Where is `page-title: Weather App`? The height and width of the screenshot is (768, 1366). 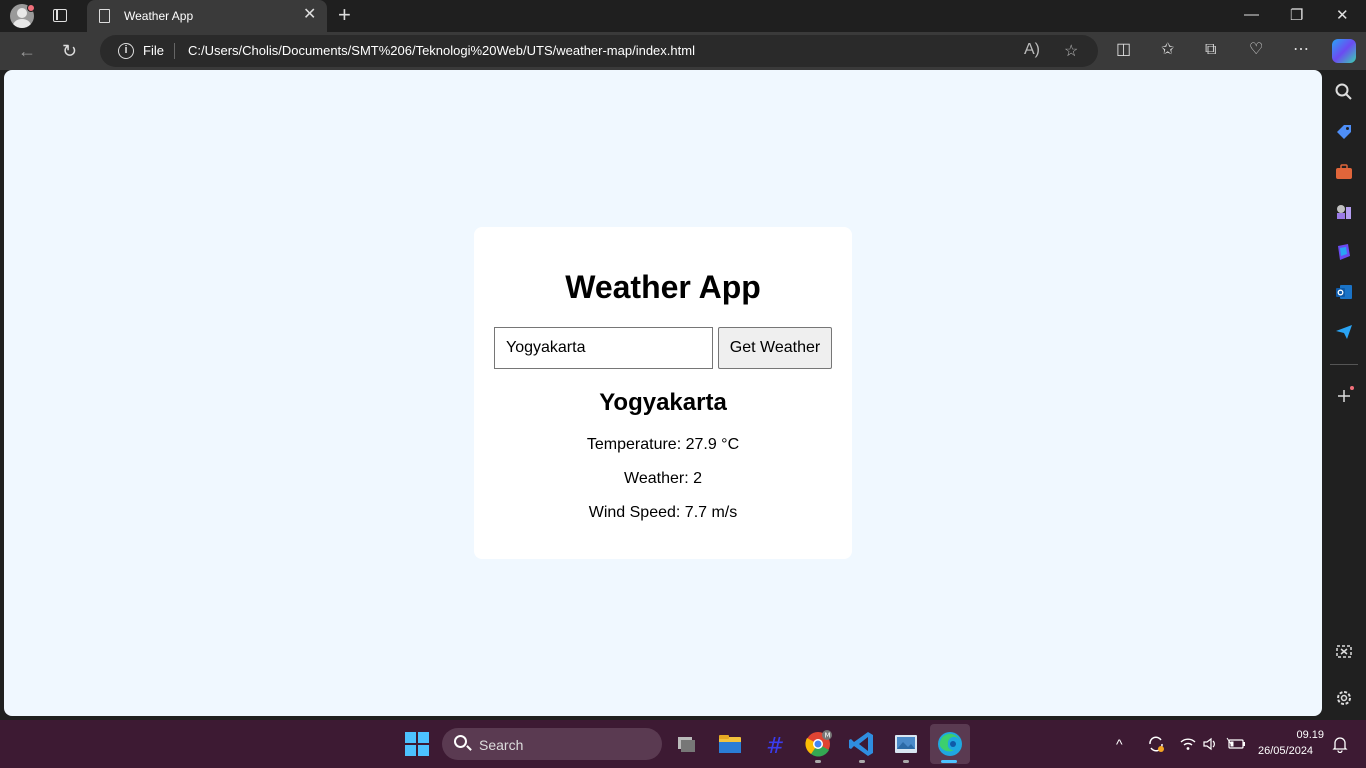 page-title: Weather App is located at coordinates (663, 287).